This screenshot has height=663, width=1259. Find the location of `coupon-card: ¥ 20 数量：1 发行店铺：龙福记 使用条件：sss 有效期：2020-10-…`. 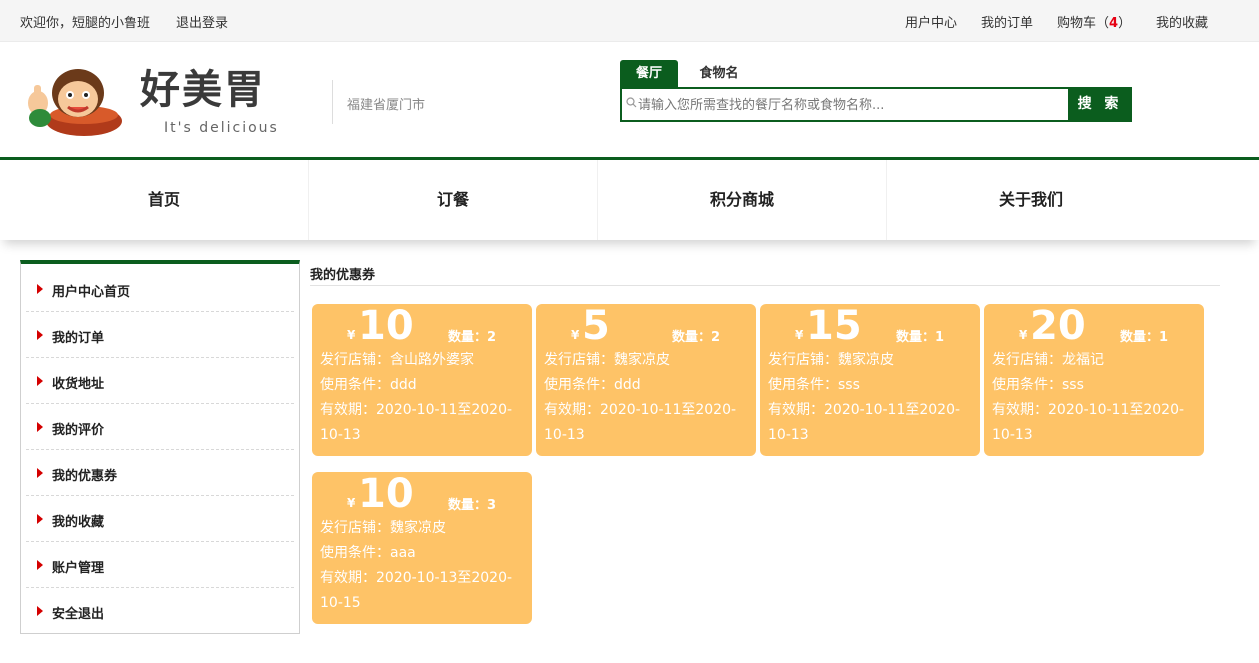

coupon-card: ¥ 20 数量：1 发行店铺：龙福记 使用条件：sss 有效期：2020-10-… is located at coordinates (1094, 380).